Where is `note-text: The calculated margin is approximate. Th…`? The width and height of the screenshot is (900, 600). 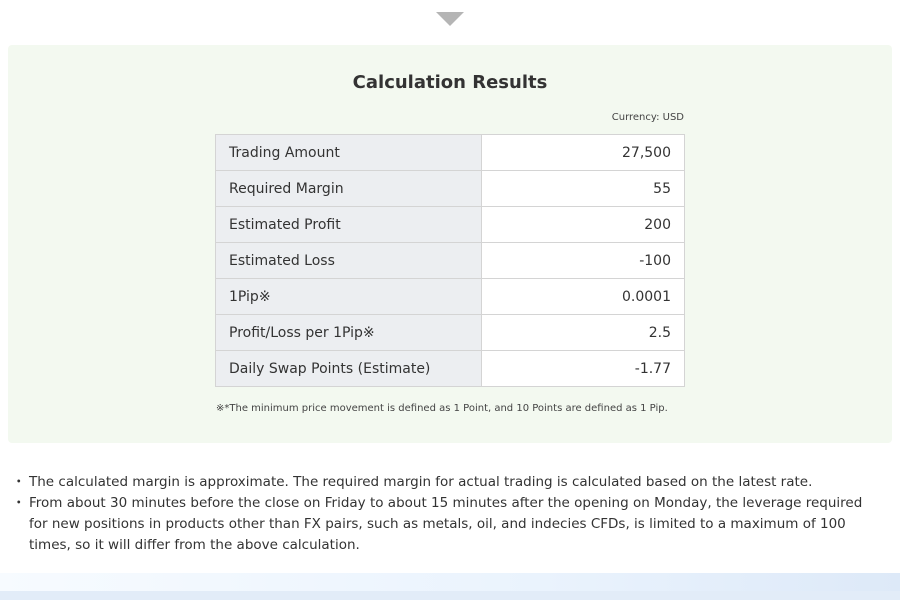
note-text: The calculated margin is approximate. Th… is located at coordinates (421, 482).